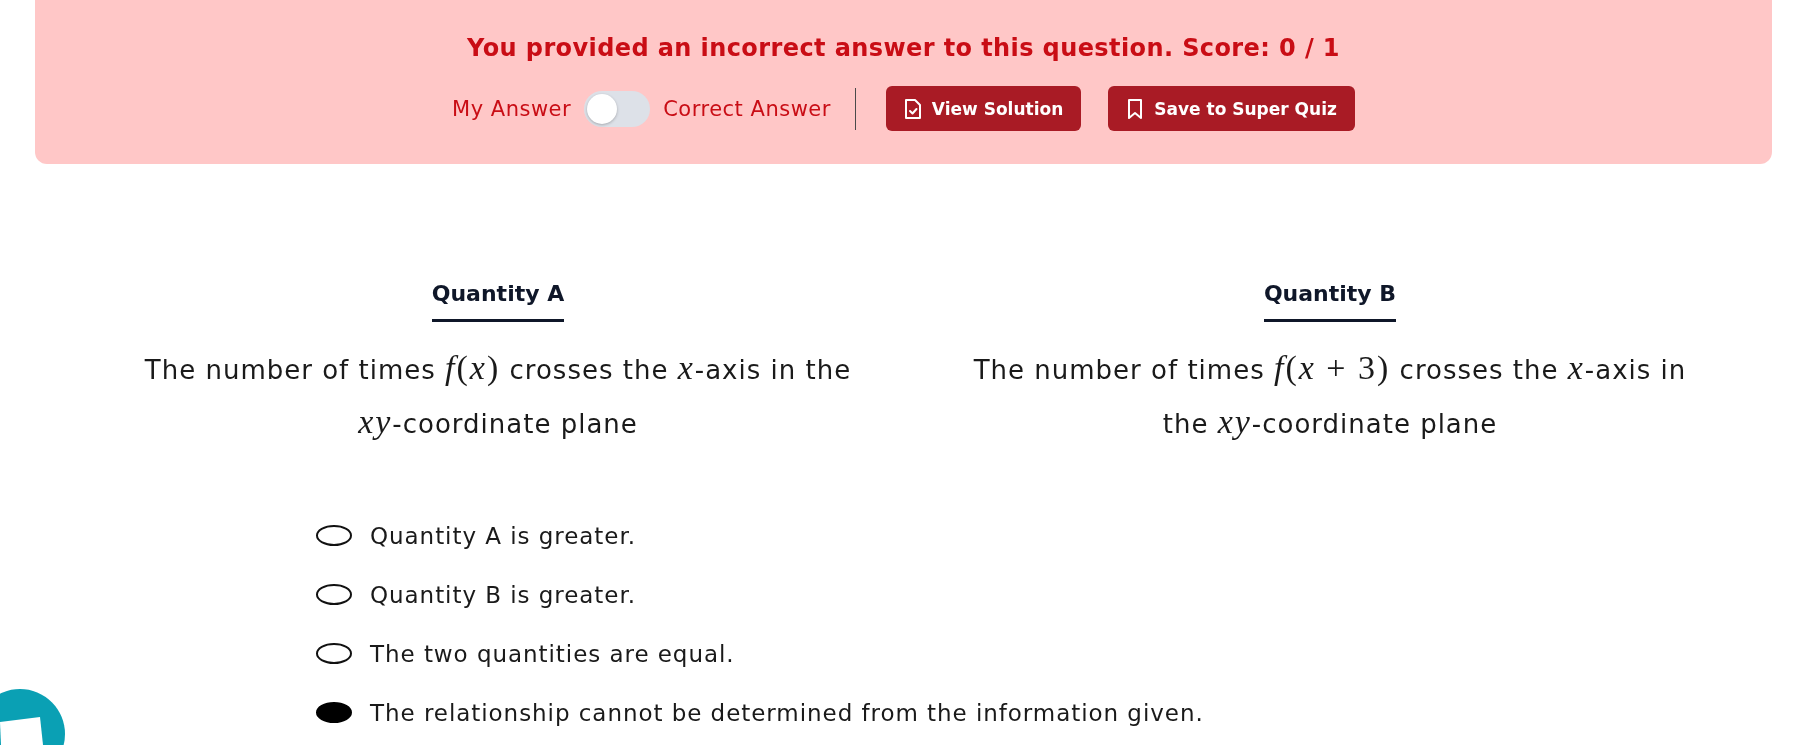 The image size is (1807, 745). What do you see at coordinates (1135, 108) in the screenshot?
I see `bookmark-icon` at bounding box center [1135, 108].